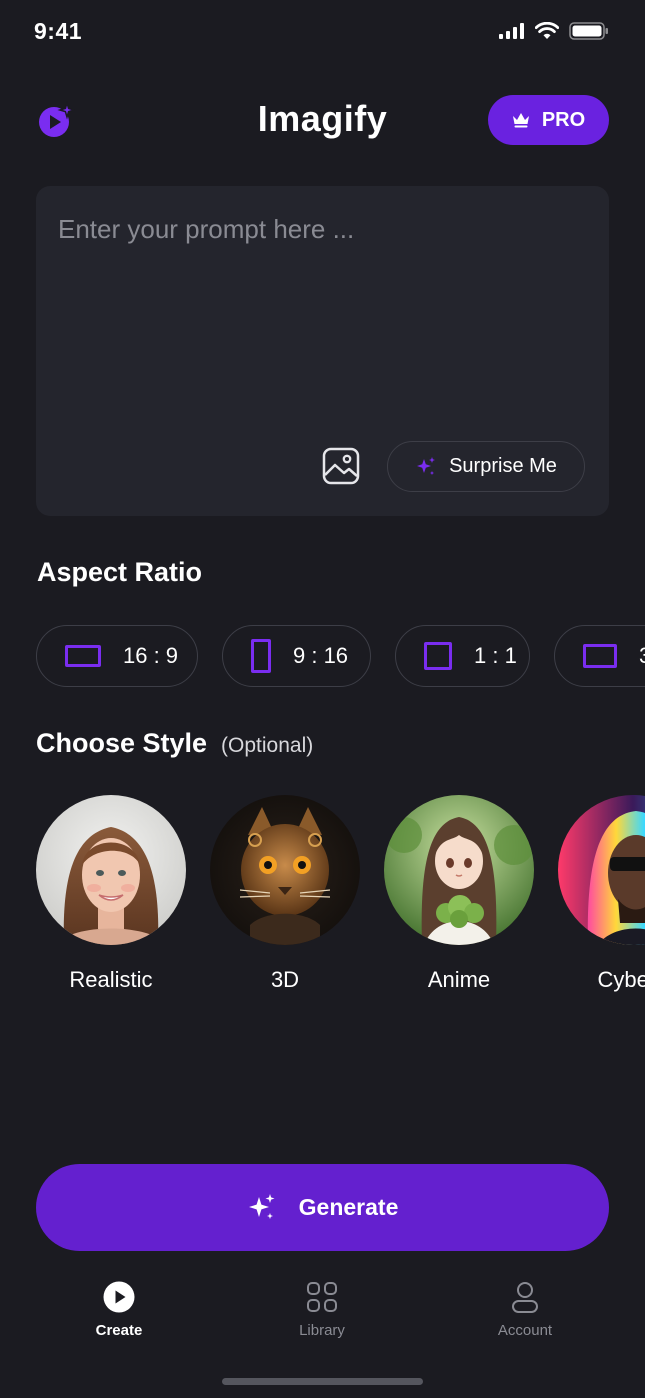 The image size is (645, 1398). I want to click on tab-account: Account, so click(525, 1309).